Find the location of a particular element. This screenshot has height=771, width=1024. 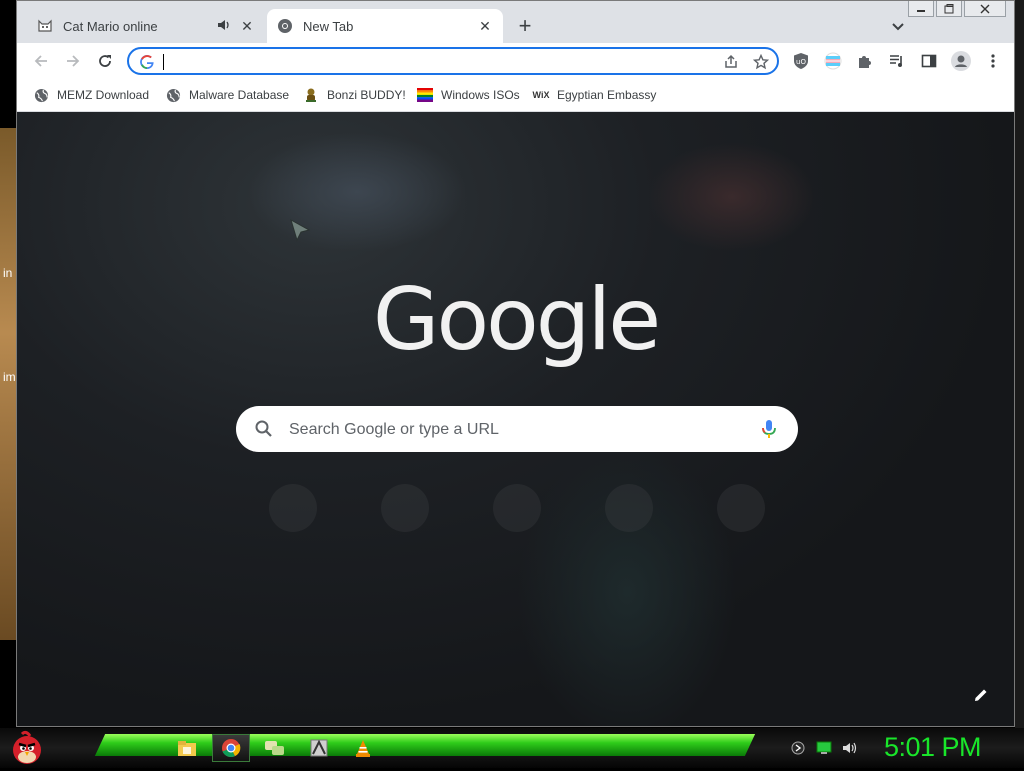

rainbow-flag-icon is located at coordinates (425, 95).